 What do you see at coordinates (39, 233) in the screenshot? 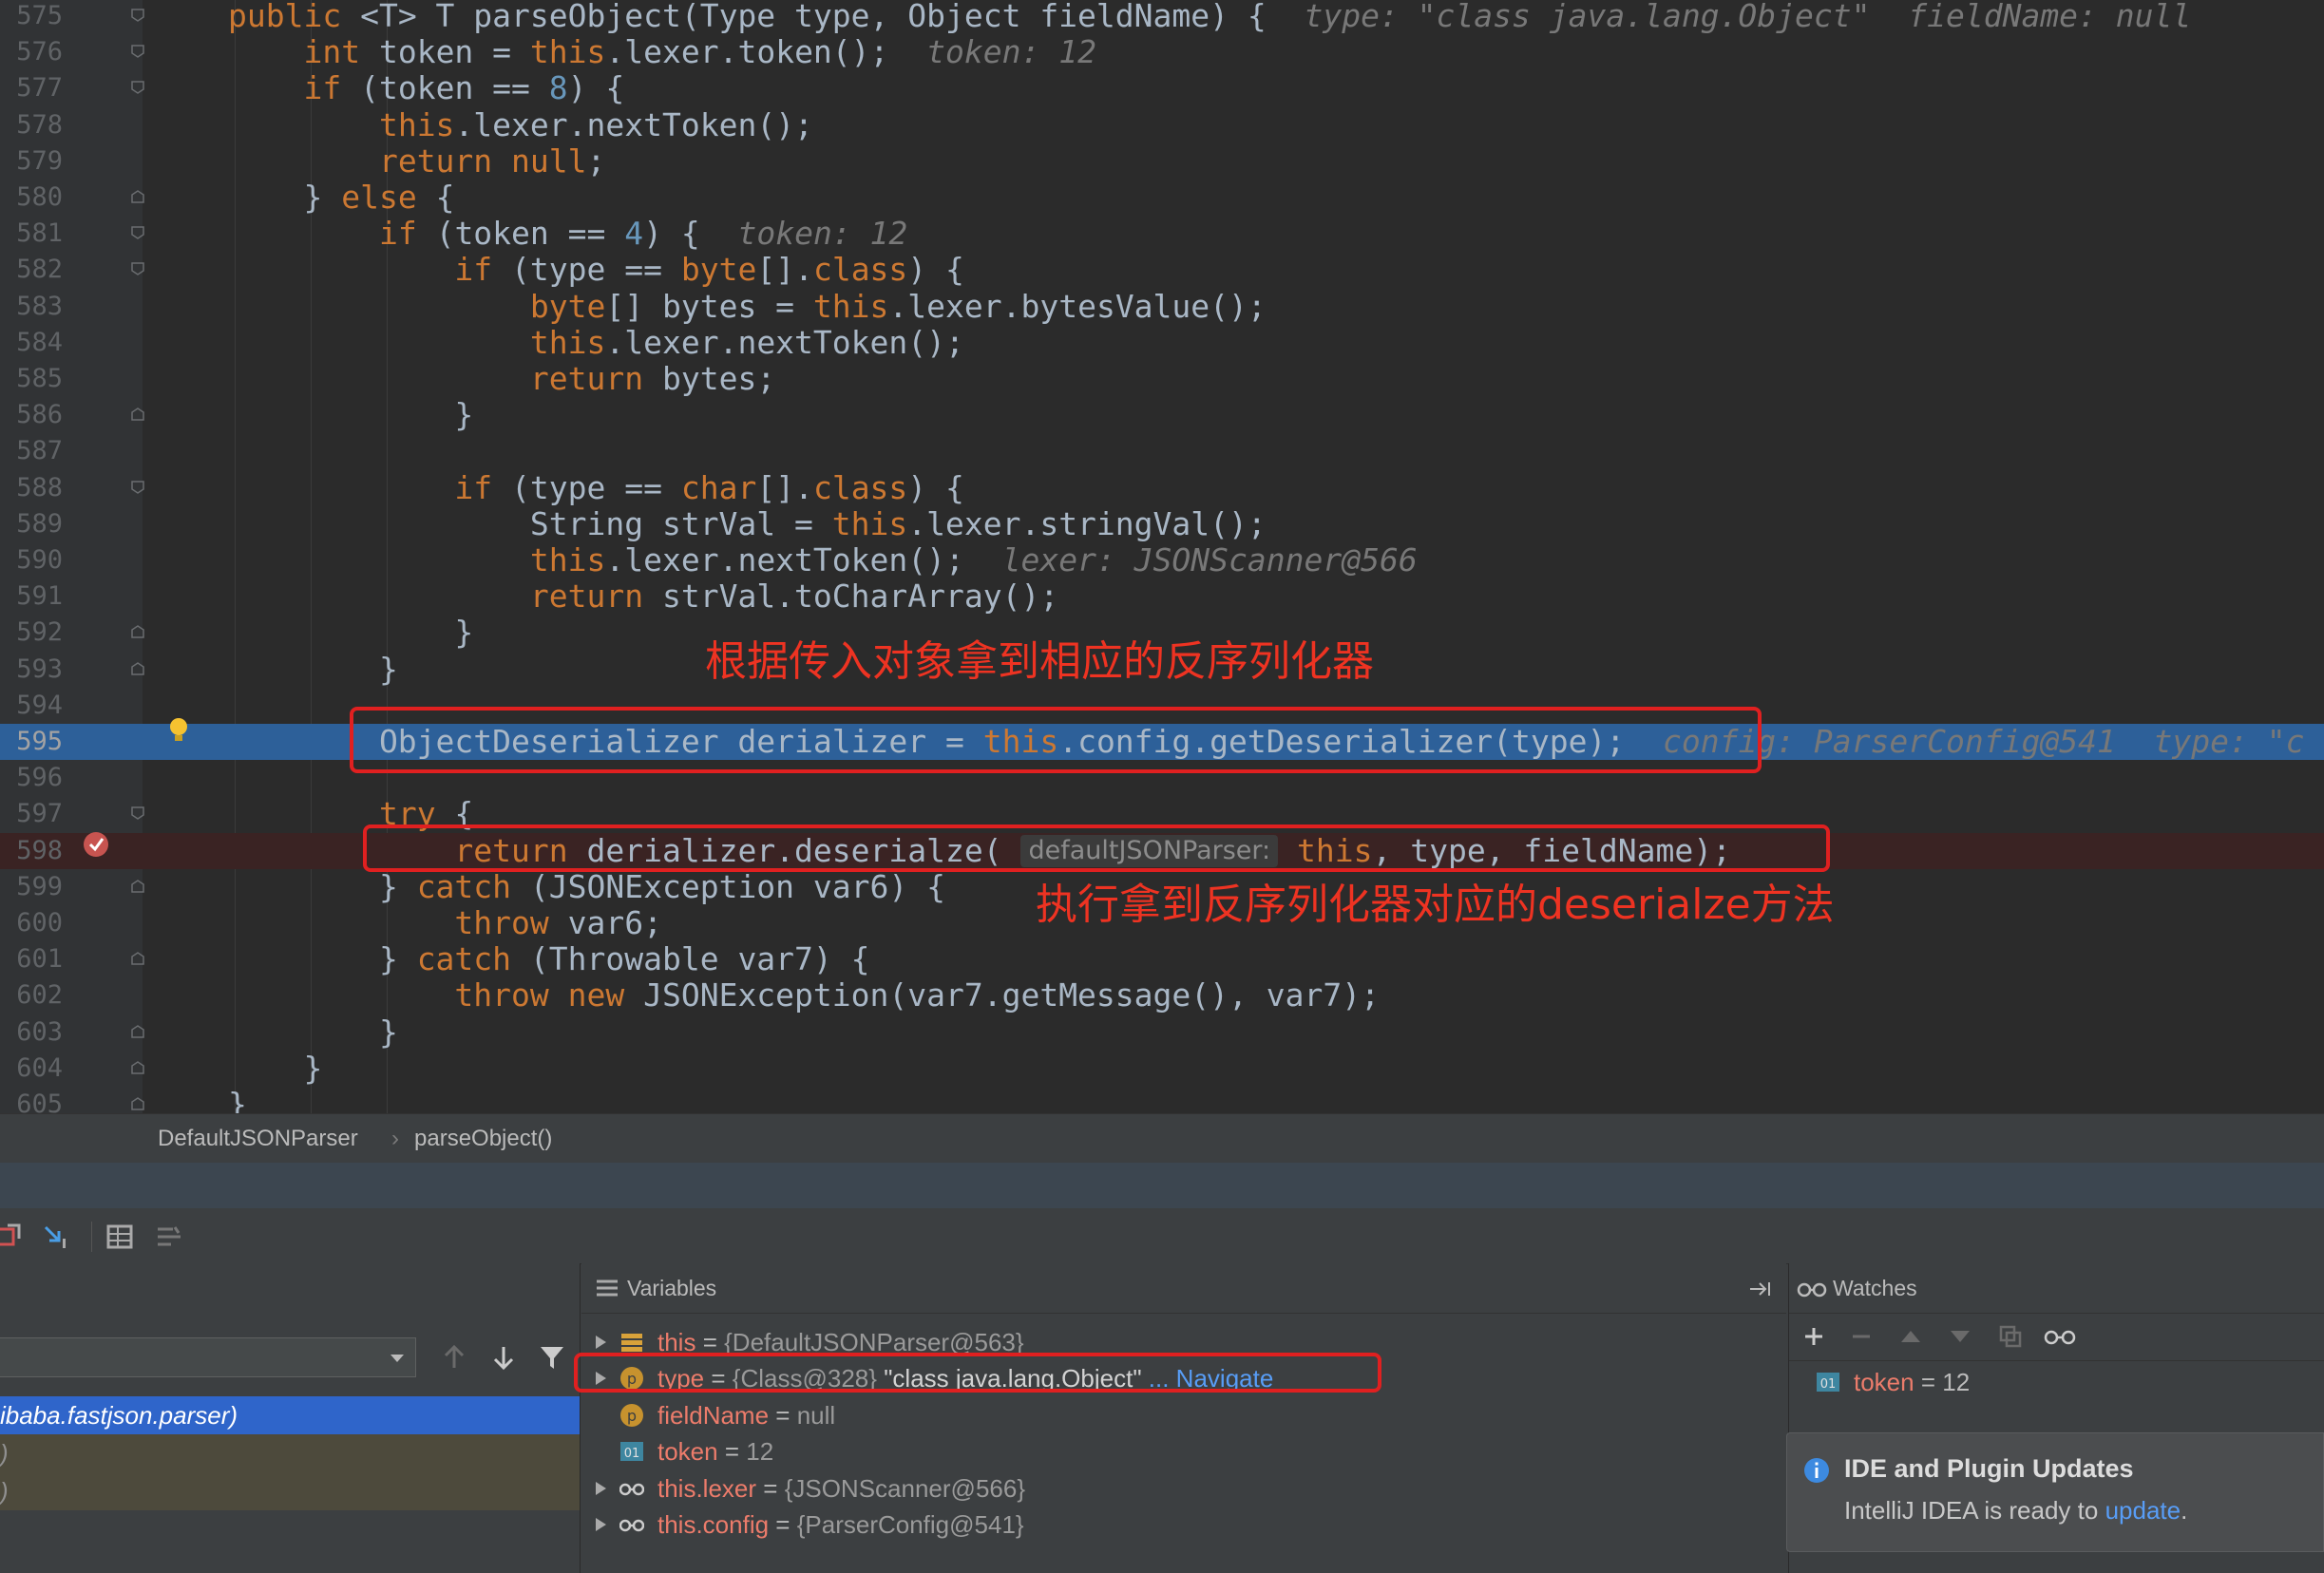
I see `line-number: 581` at bounding box center [39, 233].